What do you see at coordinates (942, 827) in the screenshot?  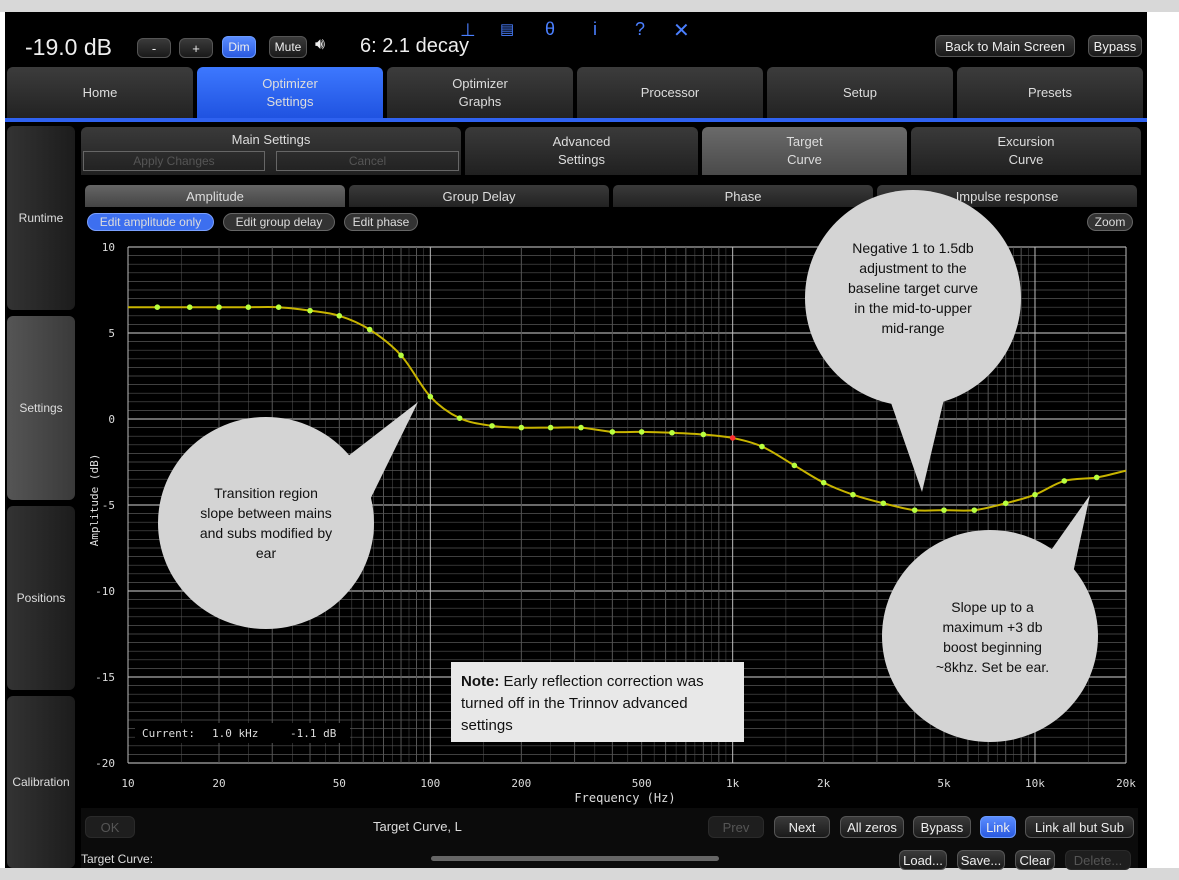 I see `bypass-button: Bypass` at bounding box center [942, 827].